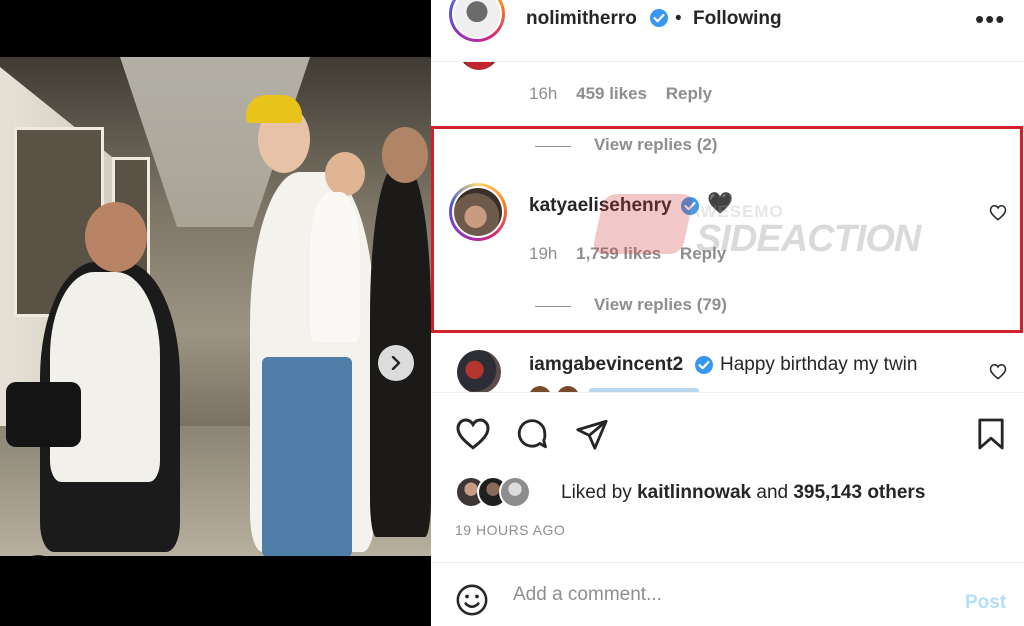 This screenshot has width=1024, height=626. I want to click on likes-count: 395,143 others, so click(859, 492).